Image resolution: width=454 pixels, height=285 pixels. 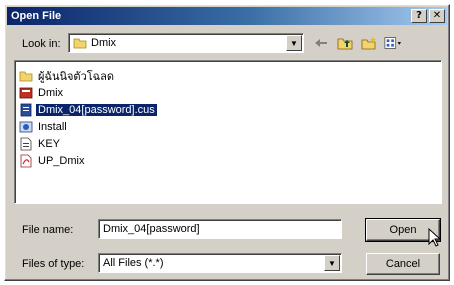 What do you see at coordinates (321, 43) in the screenshot?
I see `back-arrow-icon` at bounding box center [321, 43].